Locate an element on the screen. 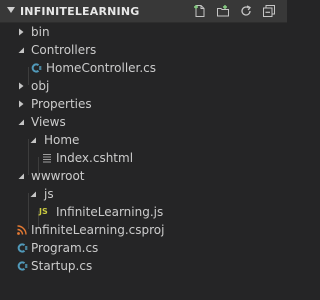 The height and width of the screenshot is (300, 320). js-file-icon: JS is located at coordinates (43, 211).